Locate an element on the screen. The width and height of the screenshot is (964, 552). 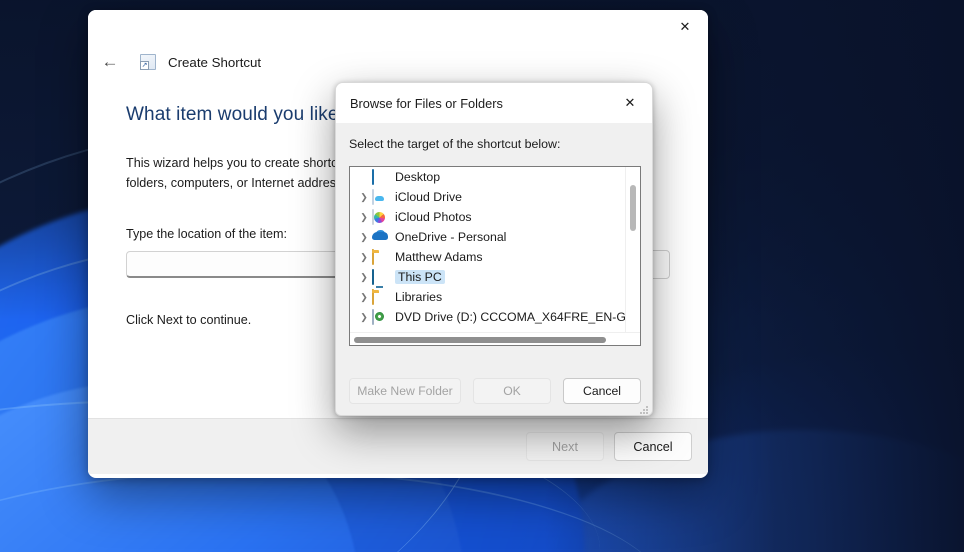
monitor-icon is located at coordinates (380, 176).